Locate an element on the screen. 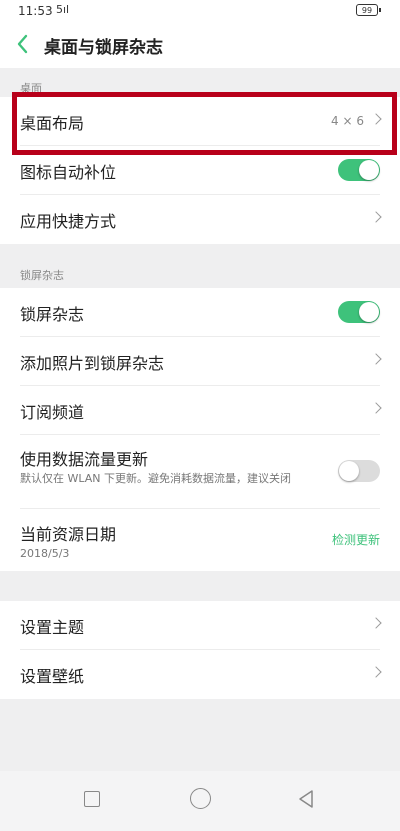  add-photos-row: 添加照片到锁屏杂志 is located at coordinates (200, 361).